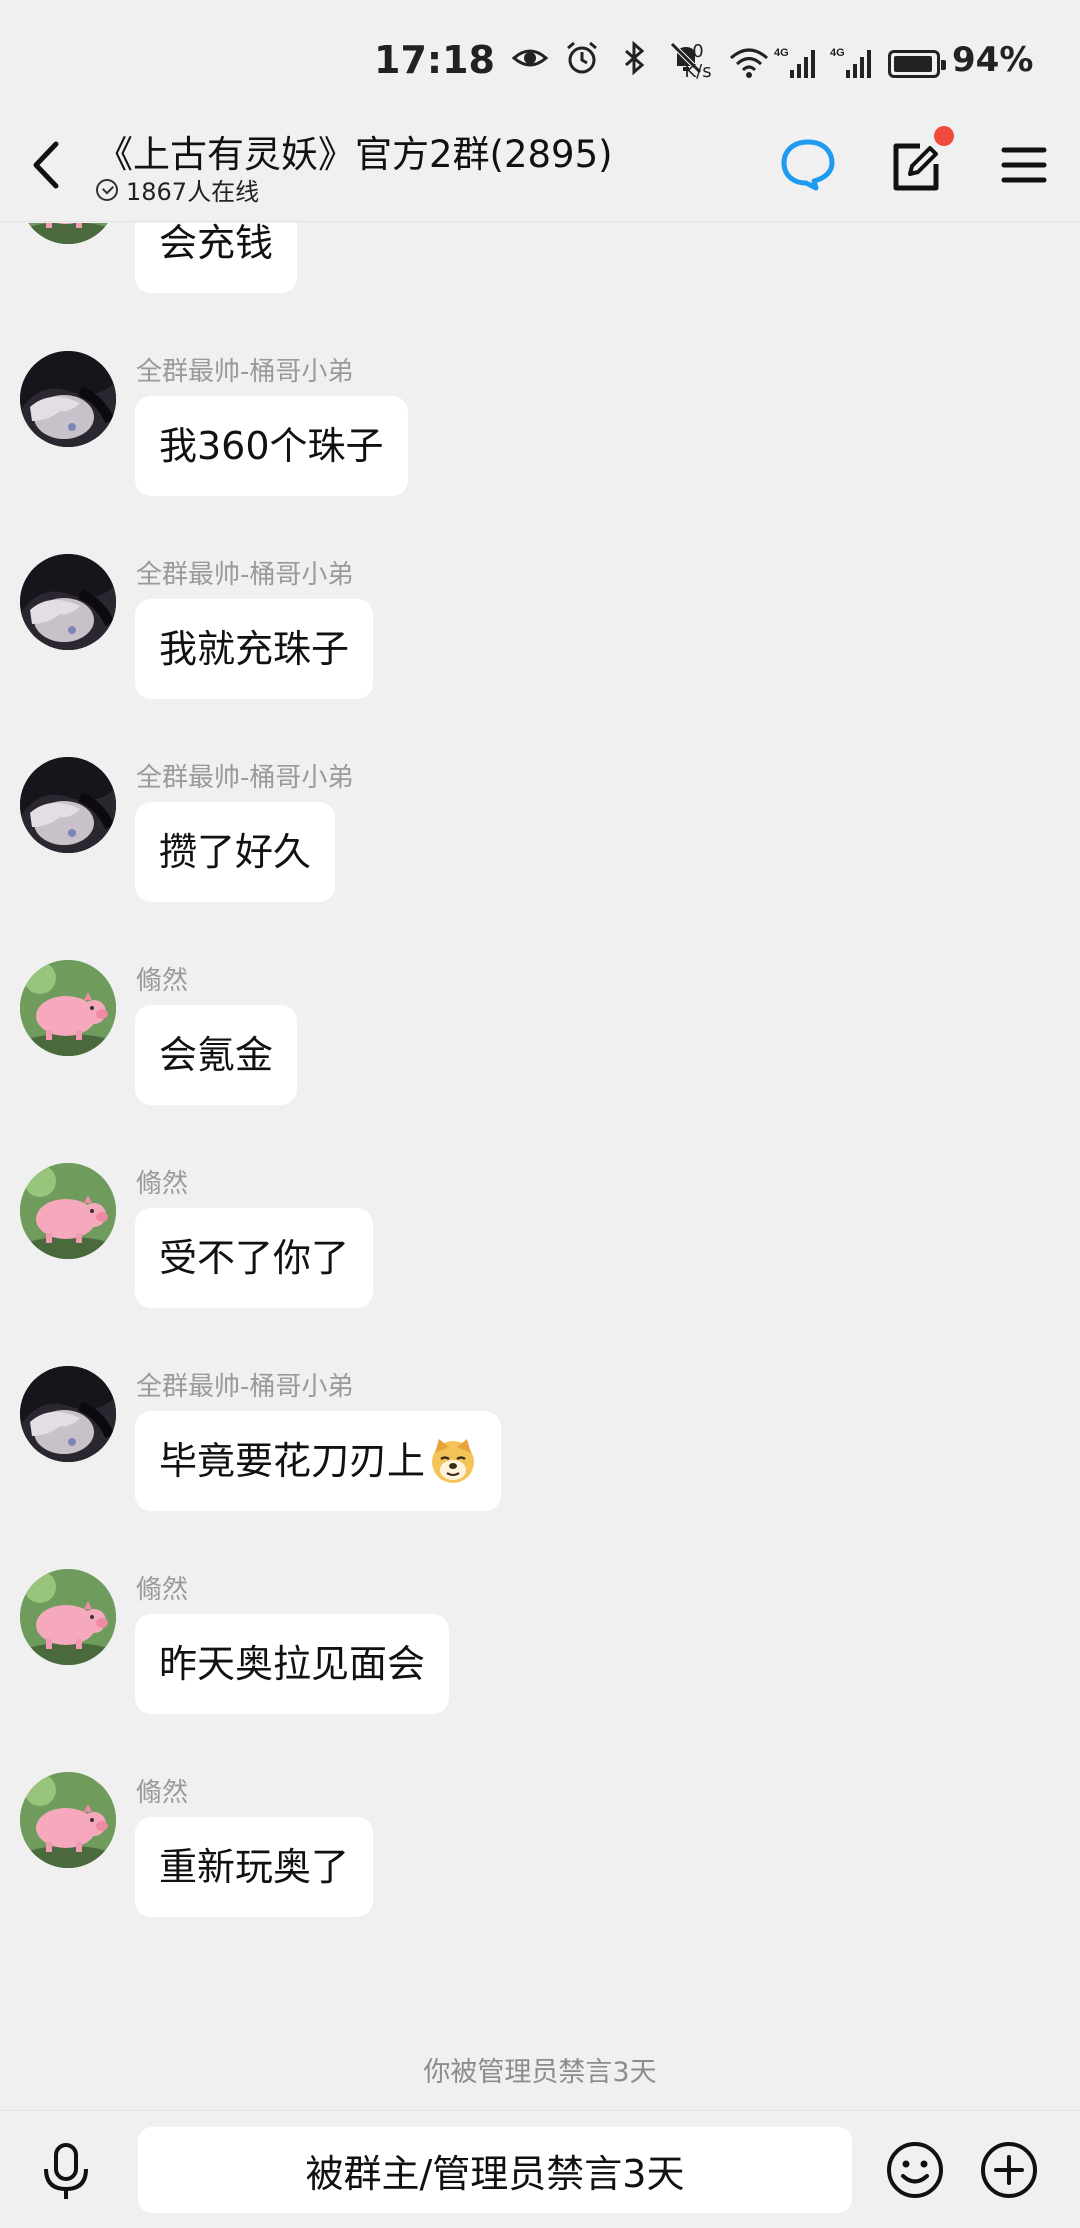 The height and width of the screenshot is (2228, 1080). What do you see at coordinates (216, 244) in the screenshot?
I see `message-text: 会充钱` at bounding box center [216, 244].